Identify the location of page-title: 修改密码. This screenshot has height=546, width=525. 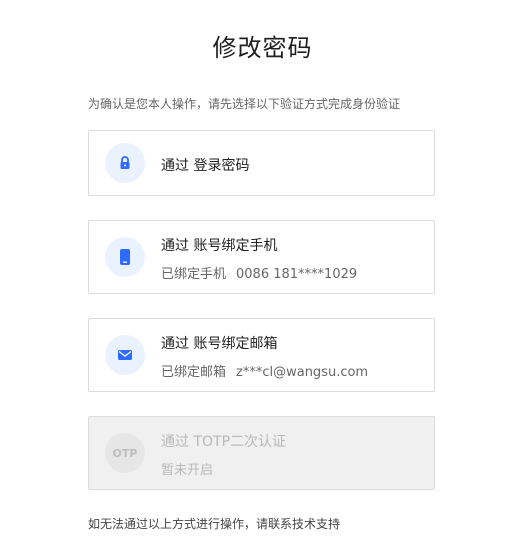
(262, 48).